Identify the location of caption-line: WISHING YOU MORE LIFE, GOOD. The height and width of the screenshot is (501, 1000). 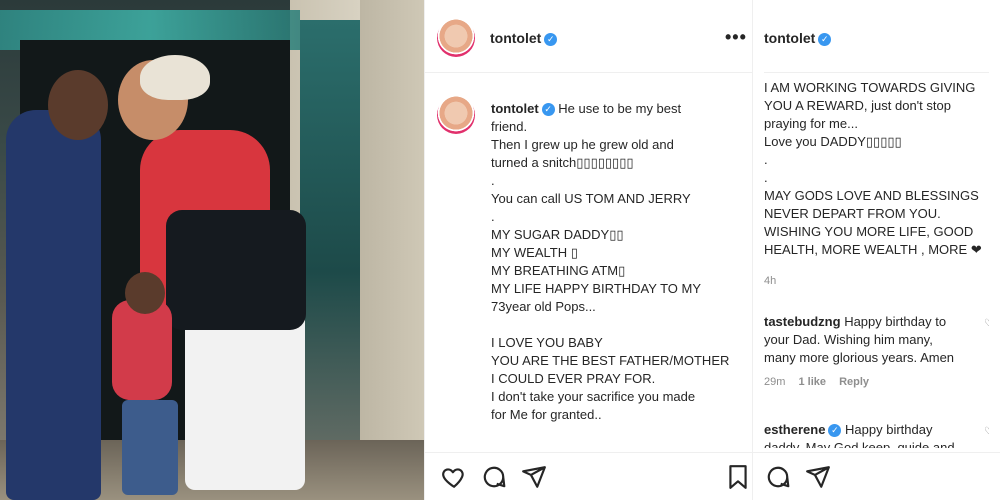
(869, 231).